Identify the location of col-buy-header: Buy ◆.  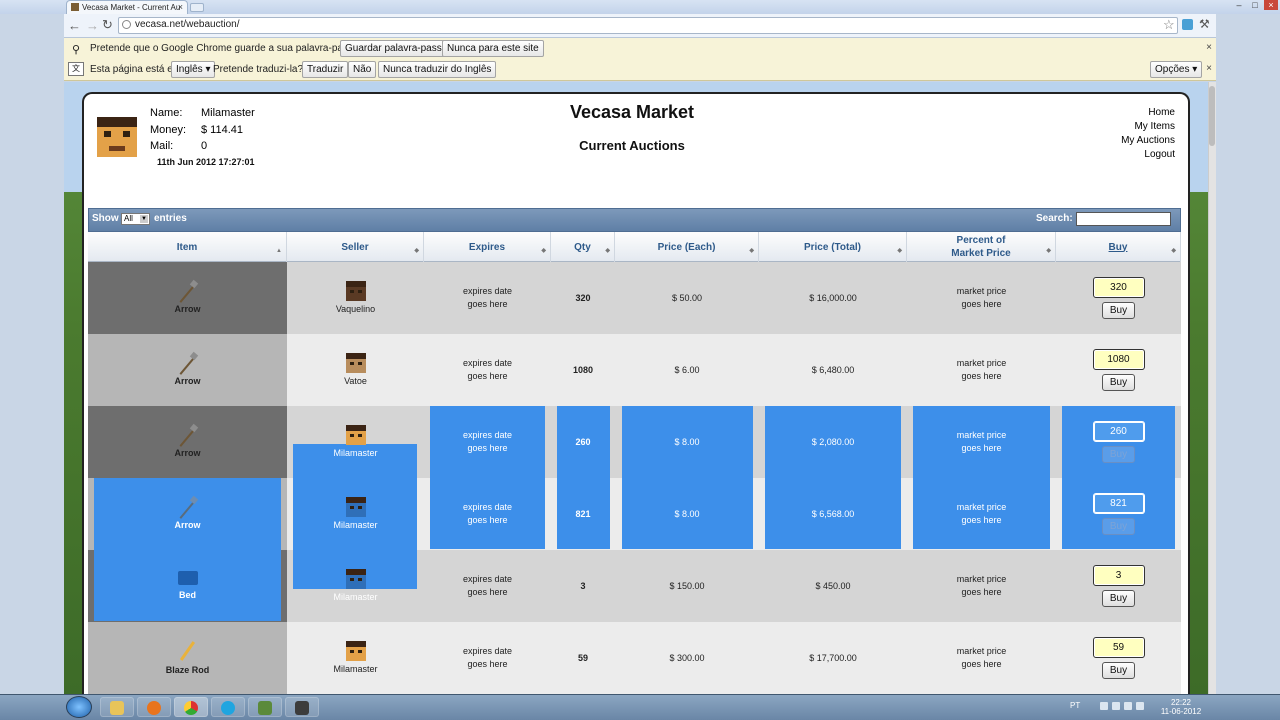
(1118, 247).